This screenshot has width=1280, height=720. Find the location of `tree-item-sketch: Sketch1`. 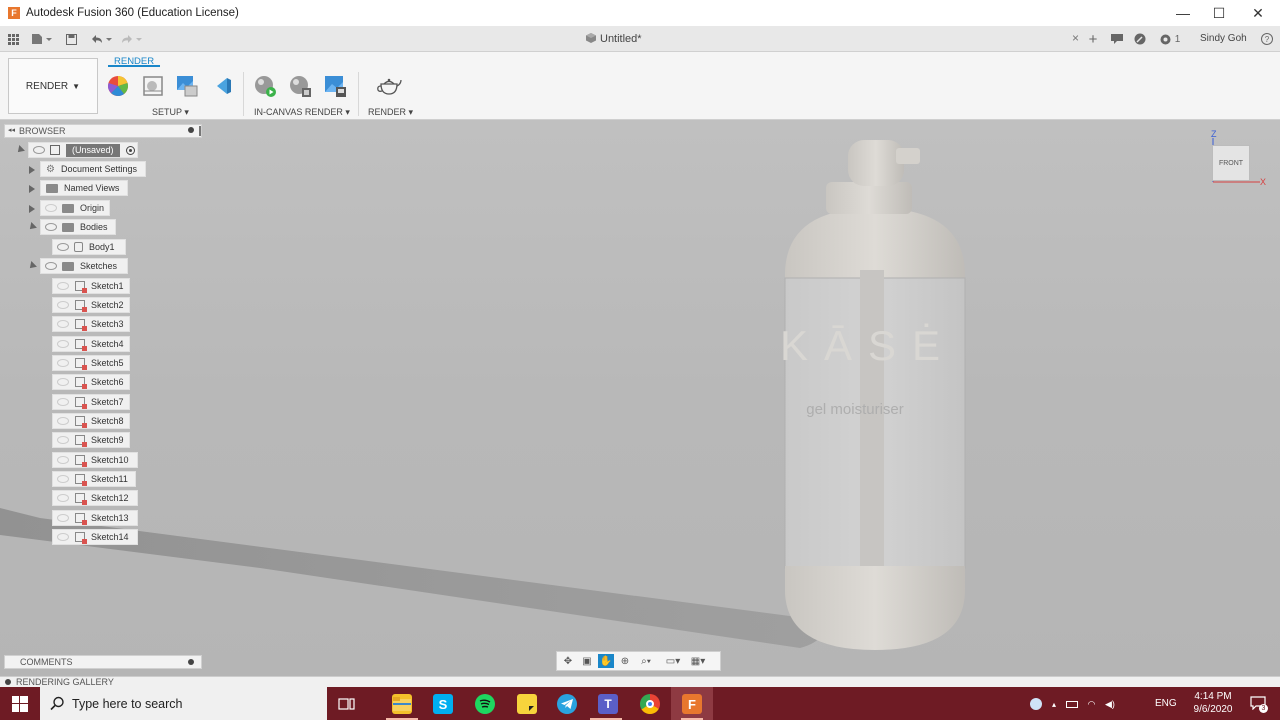

tree-item-sketch: Sketch1 is located at coordinates (91, 286).